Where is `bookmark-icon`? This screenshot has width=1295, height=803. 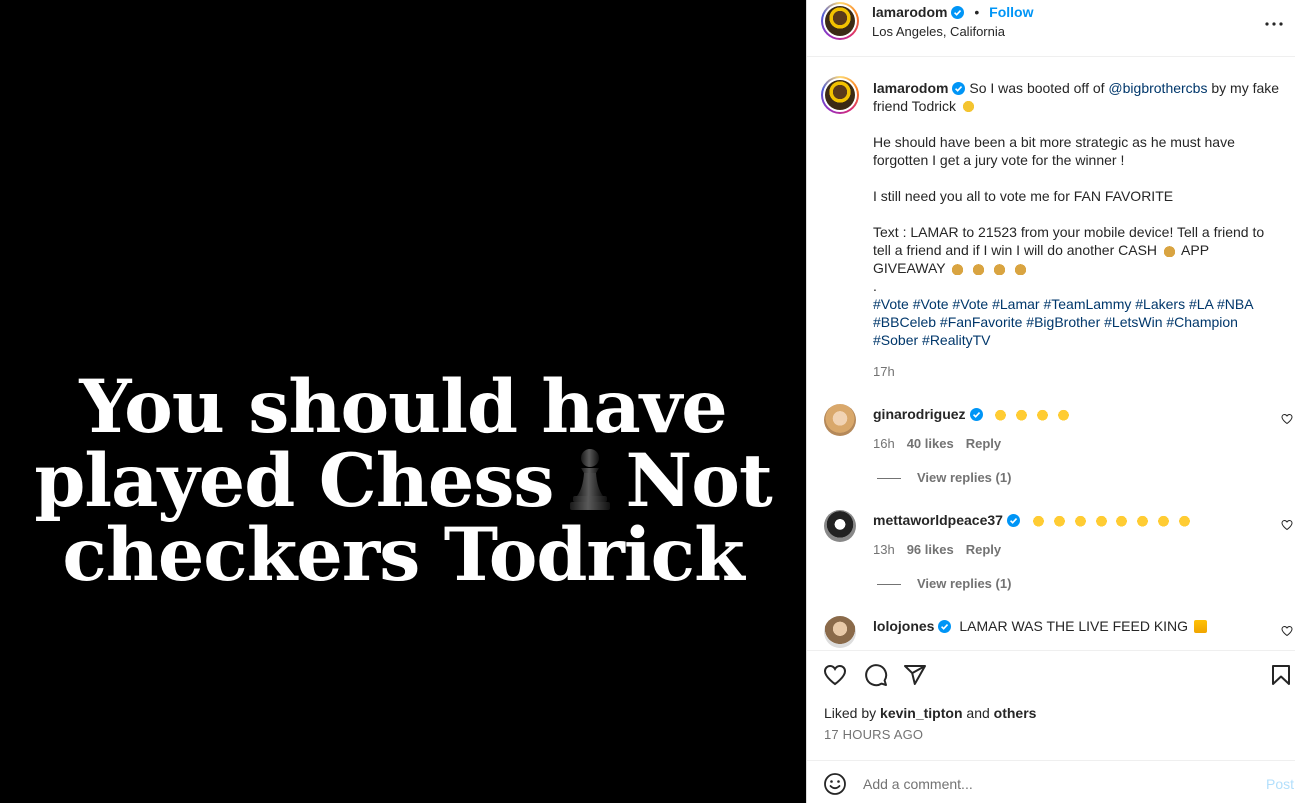 bookmark-icon is located at coordinates (1281, 675).